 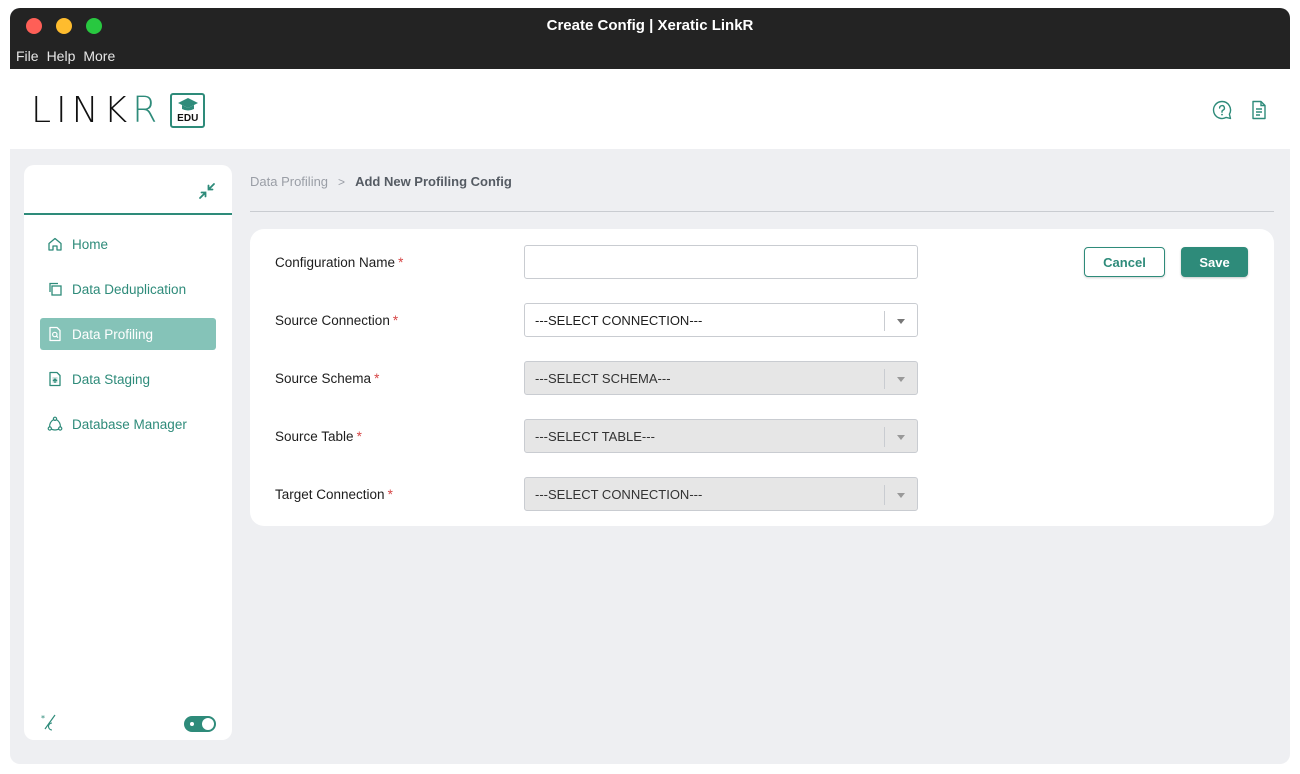 What do you see at coordinates (55, 289) in the screenshot?
I see `copy-icon` at bounding box center [55, 289].